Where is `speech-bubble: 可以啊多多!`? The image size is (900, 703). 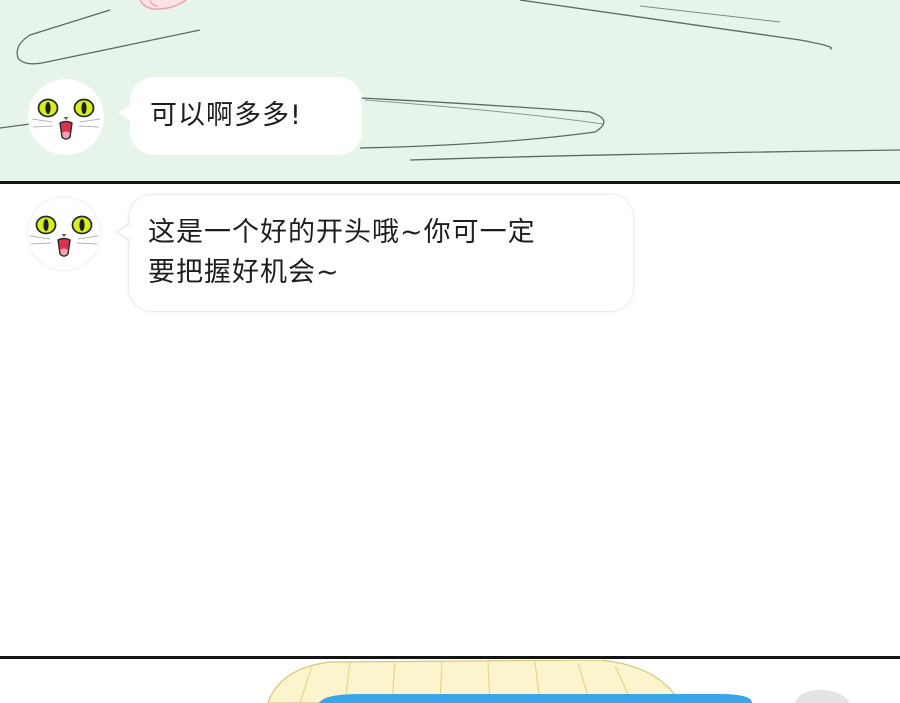
speech-bubble: 可以啊多多! is located at coordinates (240, 116).